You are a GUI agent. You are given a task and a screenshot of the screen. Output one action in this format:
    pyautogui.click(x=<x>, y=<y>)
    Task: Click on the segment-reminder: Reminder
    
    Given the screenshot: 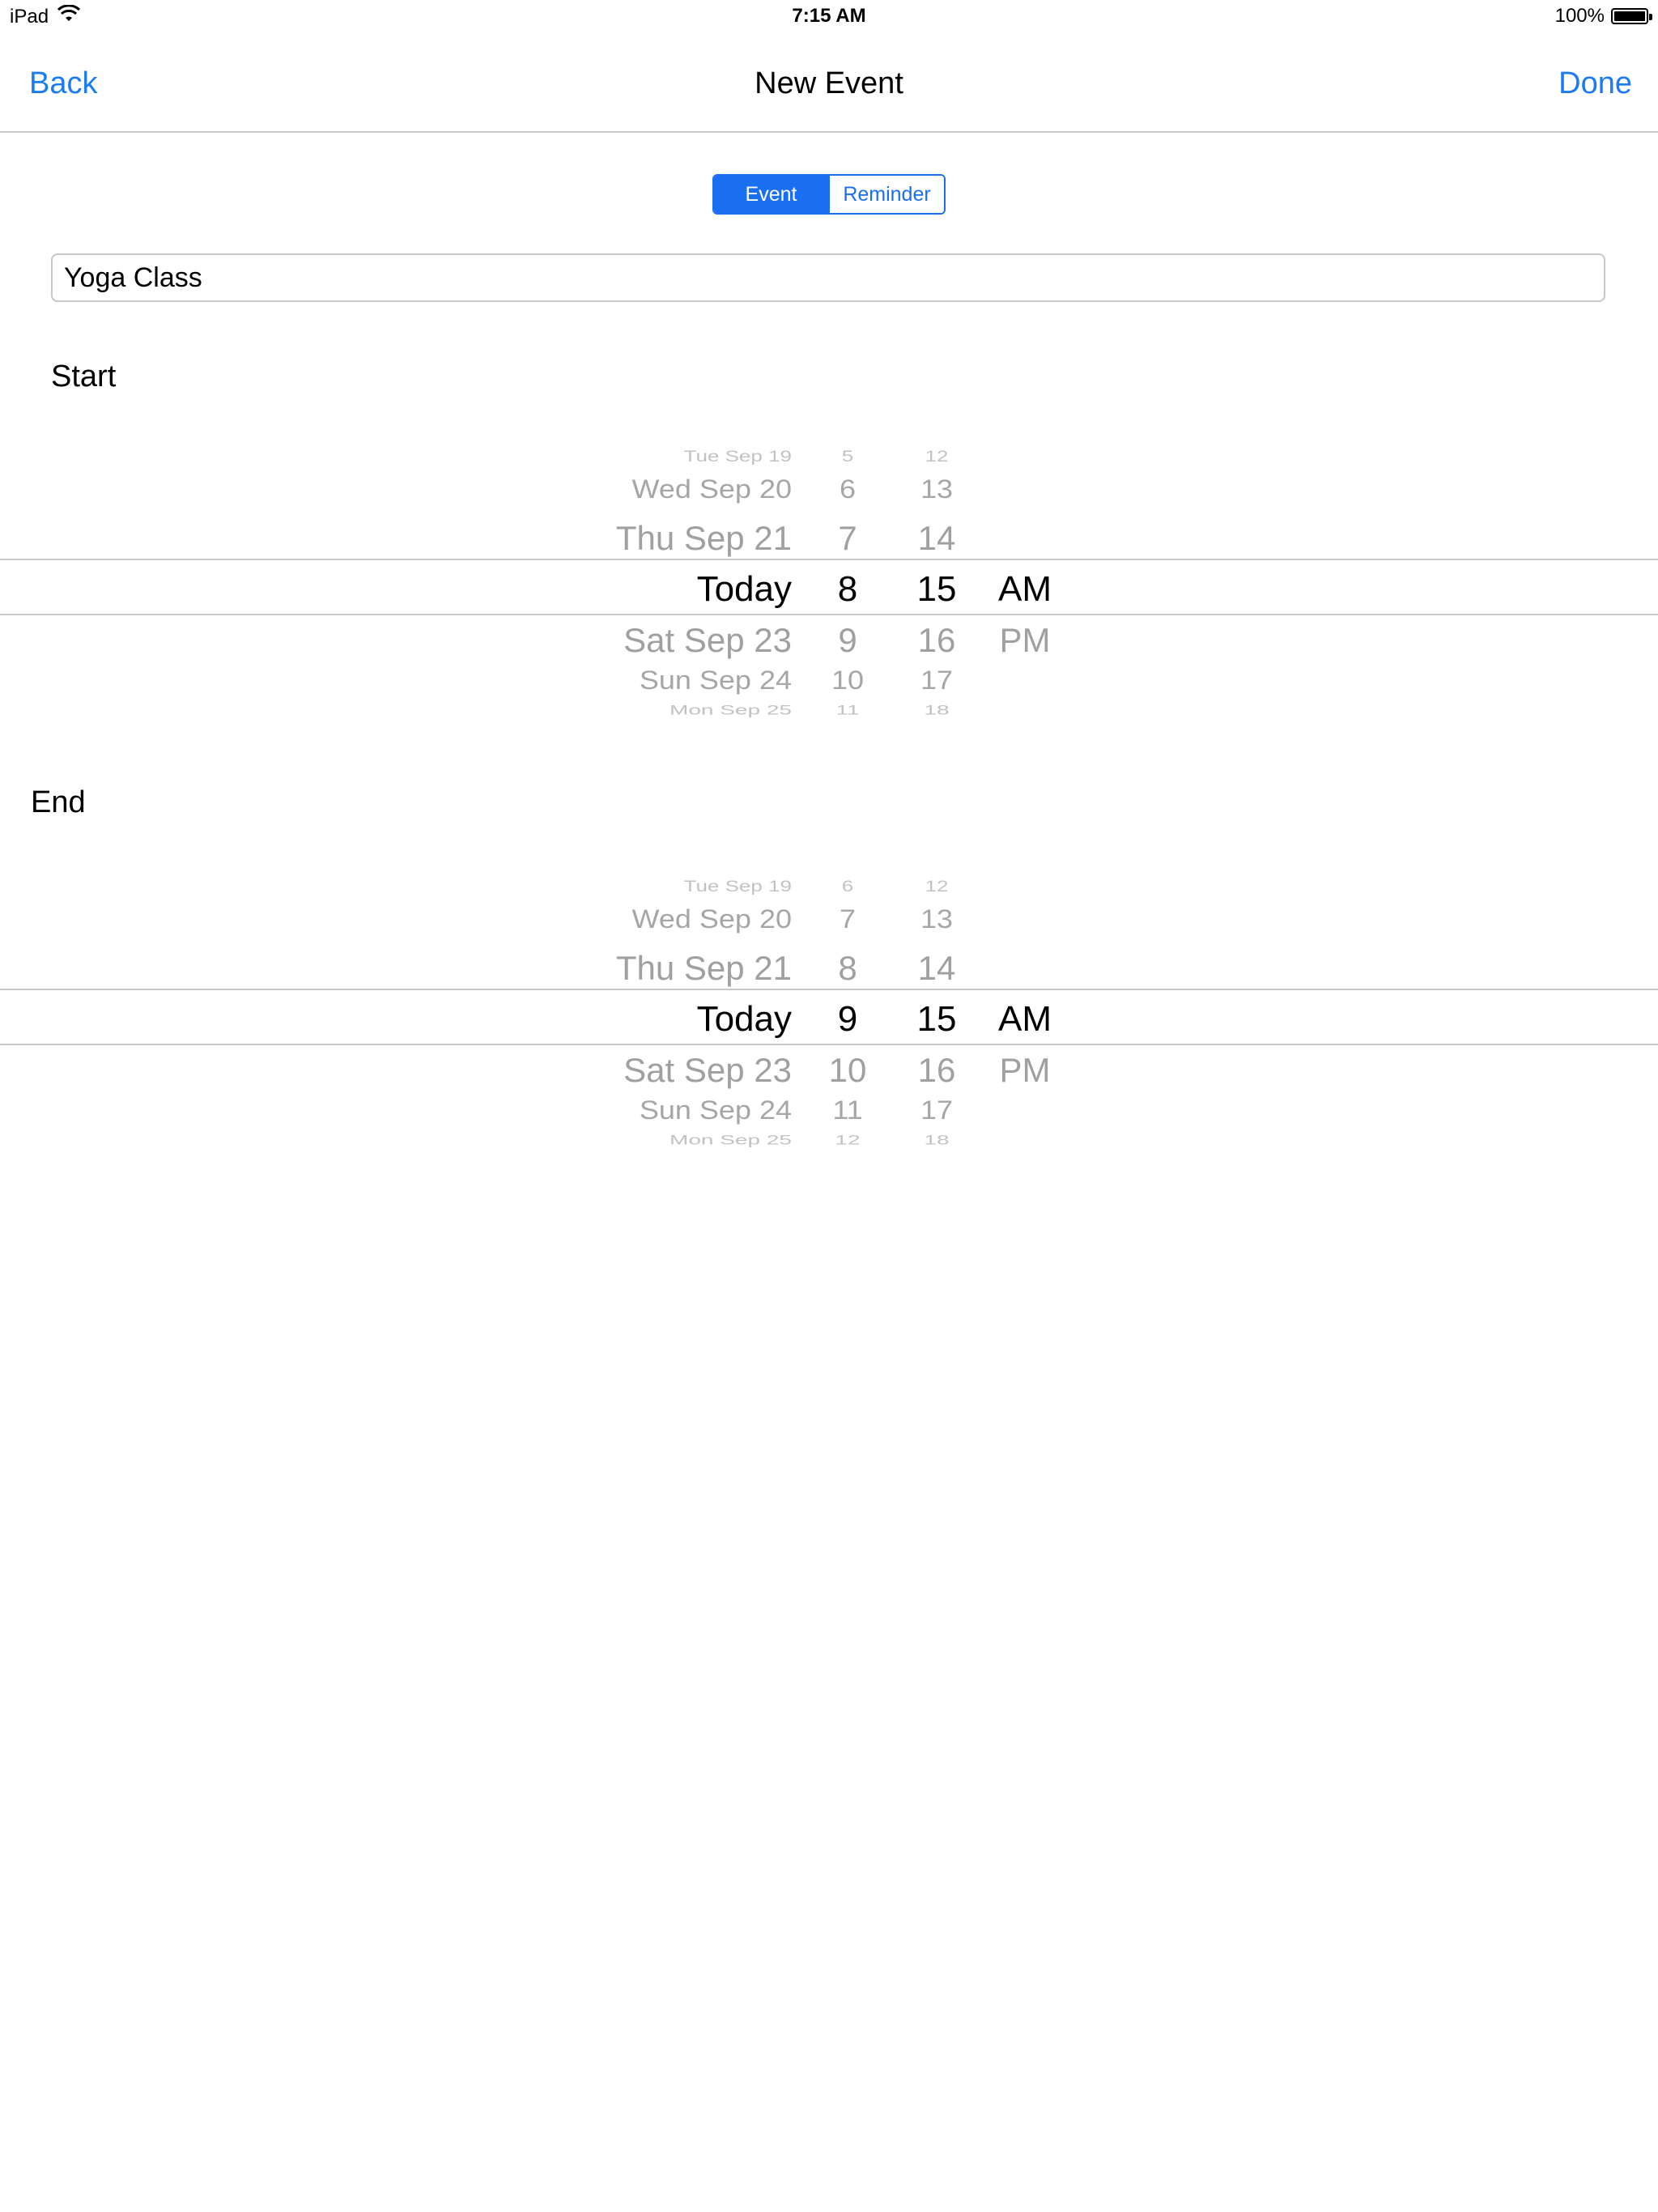 What is the action you would take?
    pyautogui.click(x=886, y=195)
    